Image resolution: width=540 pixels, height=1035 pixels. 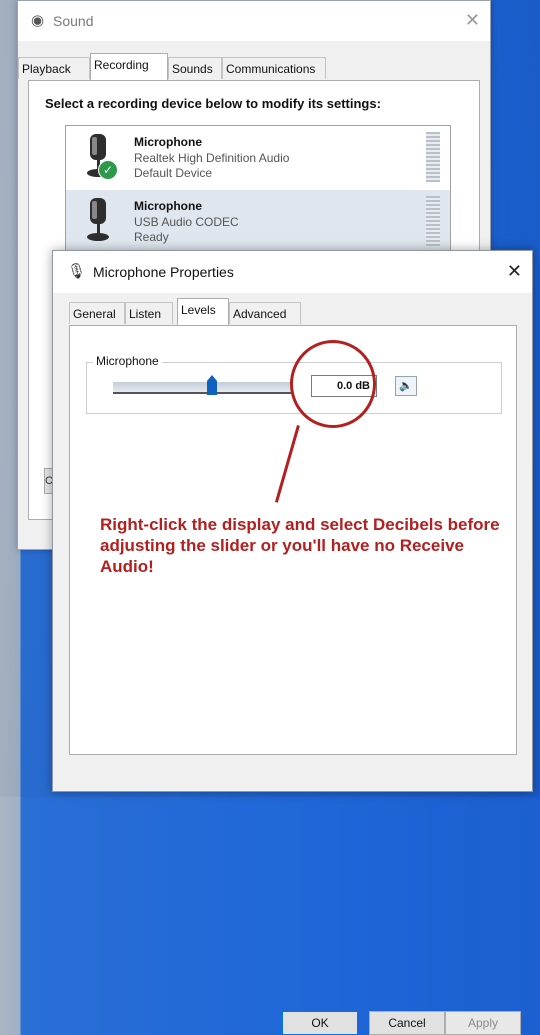 I want to click on tab-sounds: Sounds, so click(x=195, y=68).